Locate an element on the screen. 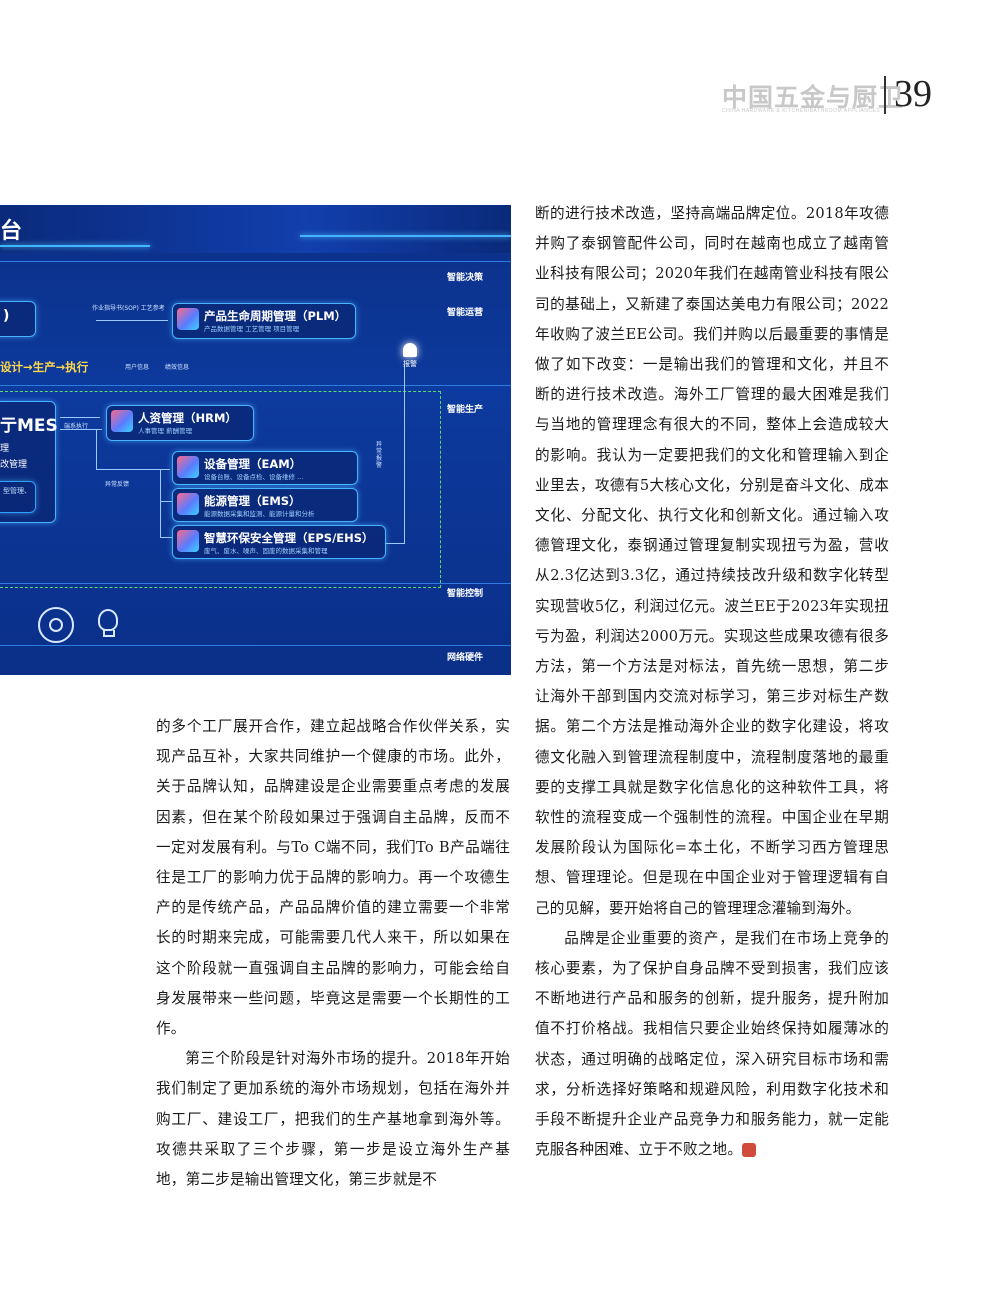  module-title: 智慧环保安全管理（EPS/EHS） is located at coordinates (289, 538).